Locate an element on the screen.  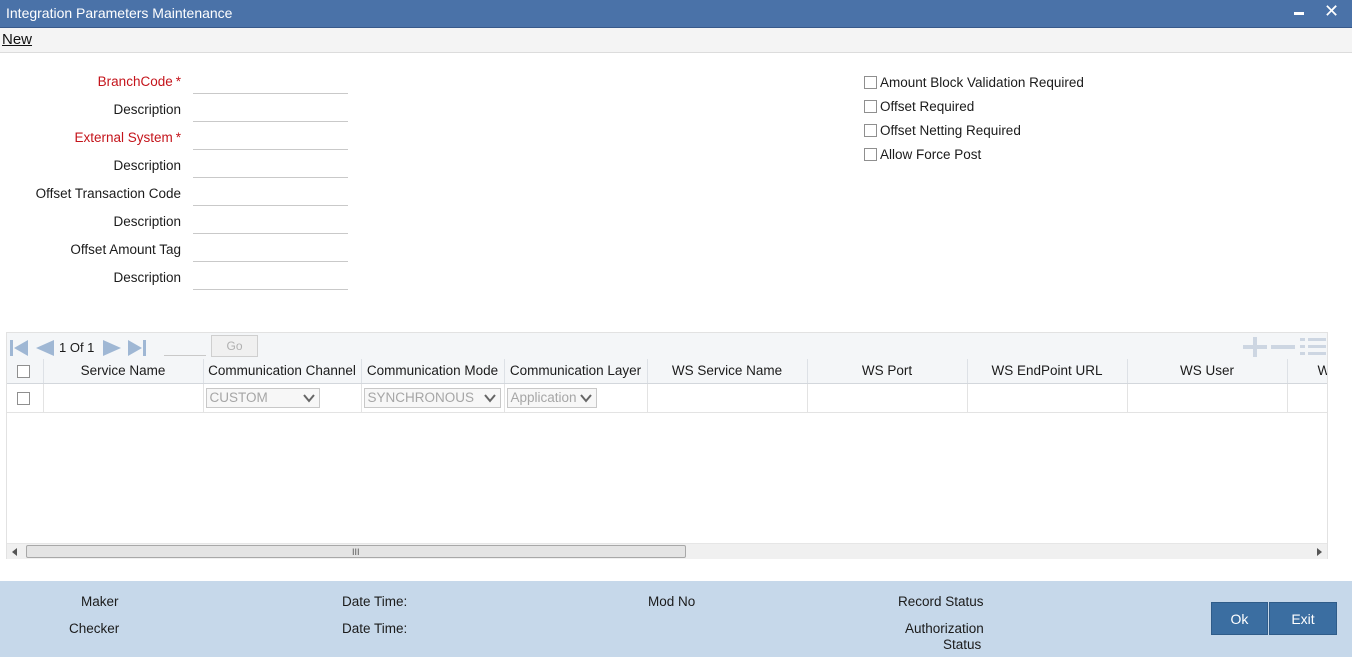
communication-mode-select: SYNCHRONOUS is located at coordinates (432, 397).